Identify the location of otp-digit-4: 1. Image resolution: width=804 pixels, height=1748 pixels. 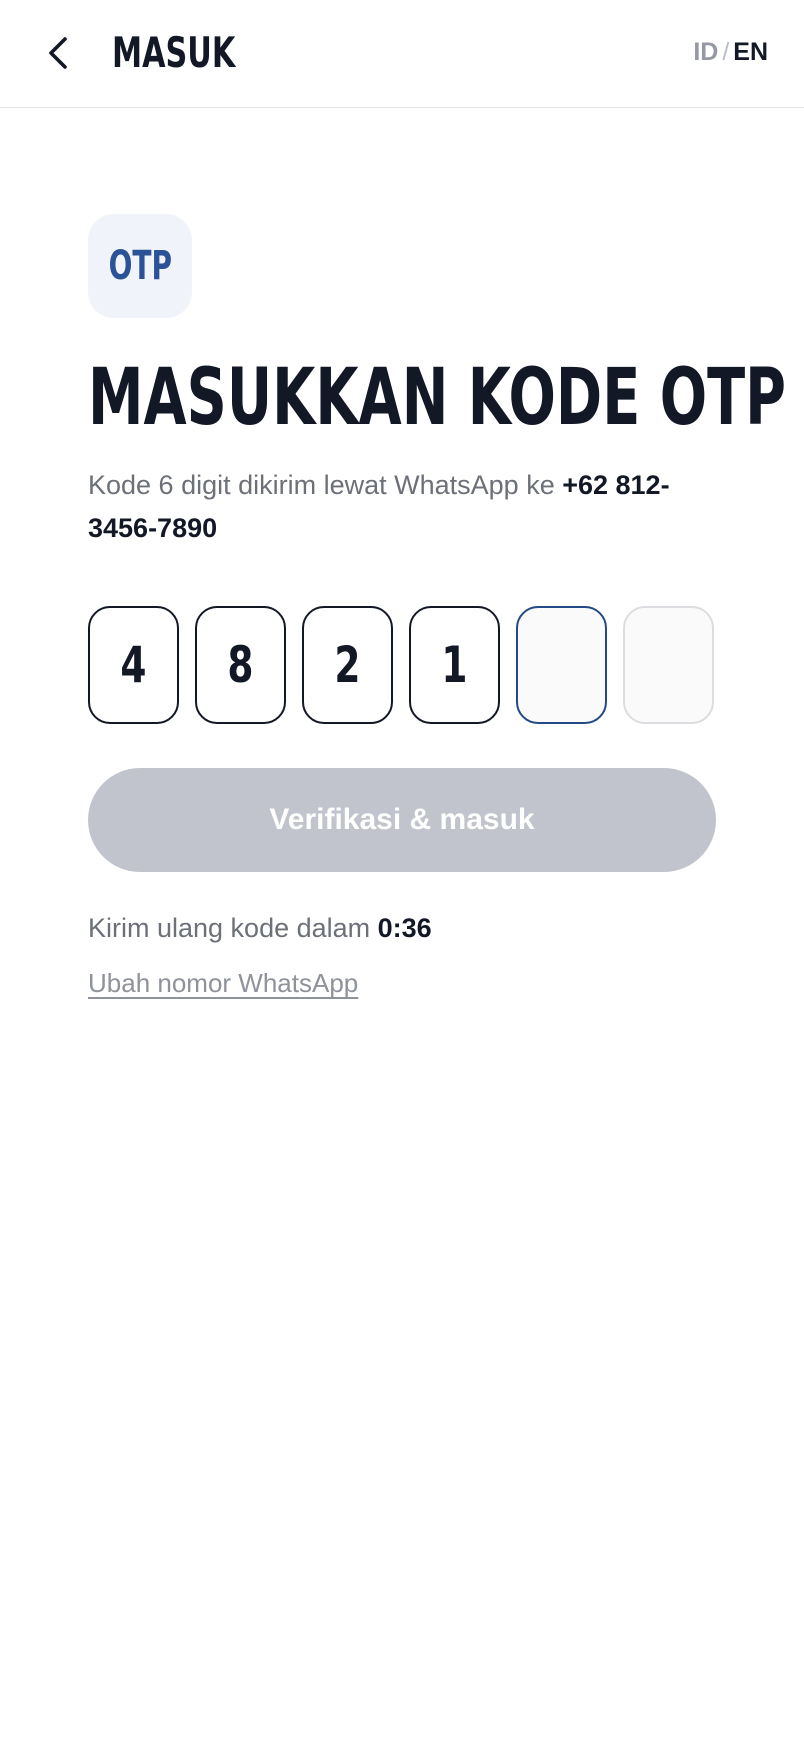
(454, 665).